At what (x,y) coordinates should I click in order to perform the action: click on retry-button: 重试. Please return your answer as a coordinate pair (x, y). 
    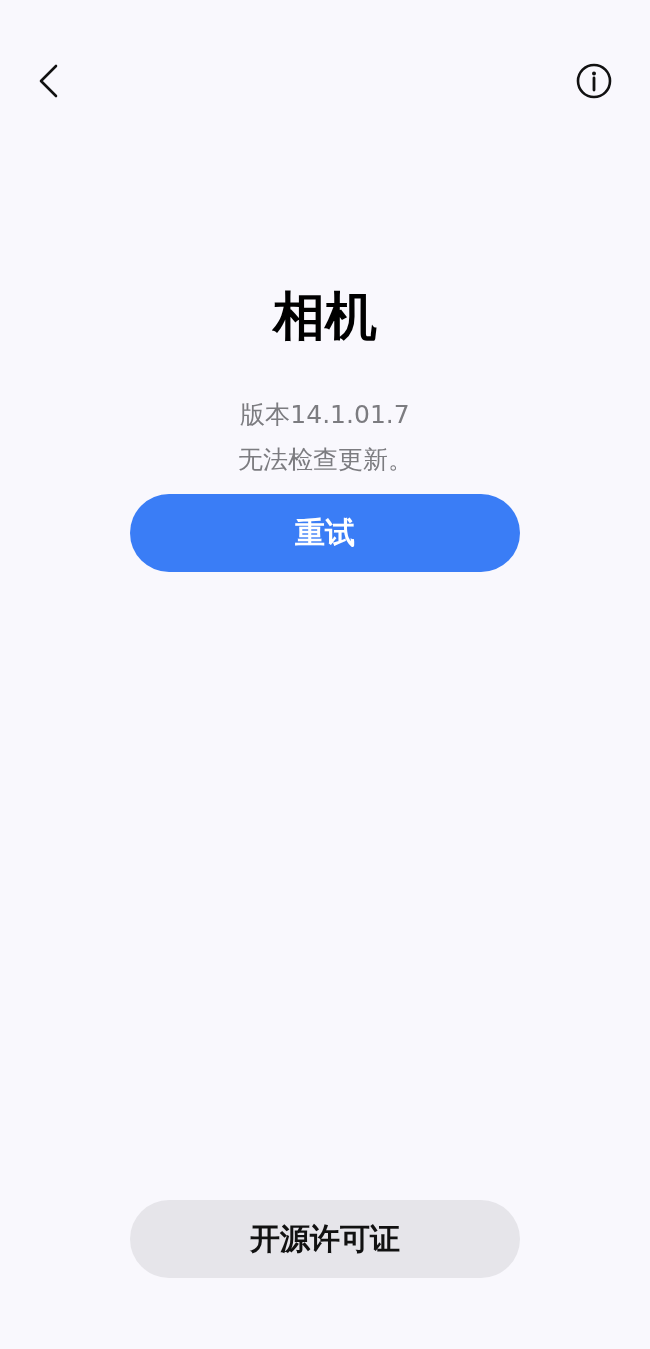
    Looking at the image, I should click on (325, 533).